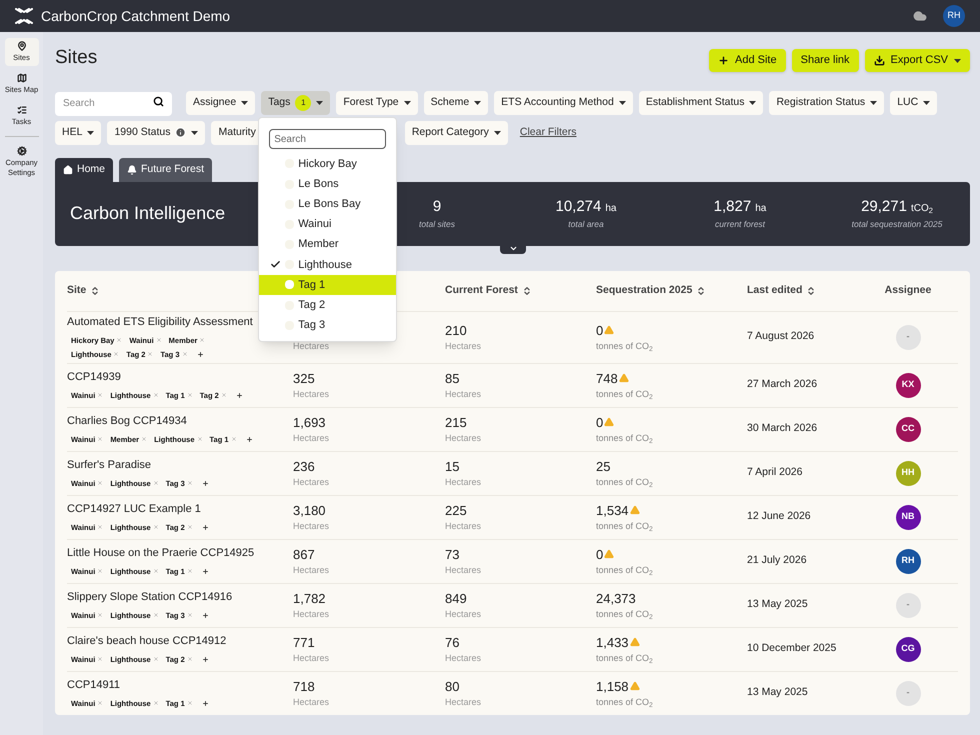  What do you see at coordinates (327, 224) in the screenshot?
I see `tag-option: Wainui` at bounding box center [327, 224].